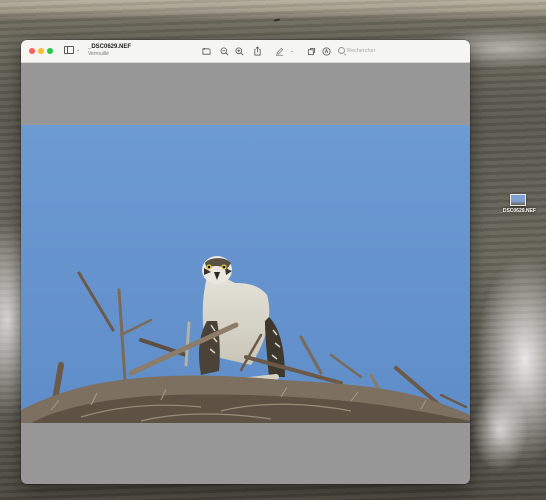 This screenshot has height=500, width=546. What do you see at coordinates (518, 200) in the screenshot?
I see `image-file-icon` at bounding box center [518, 200].